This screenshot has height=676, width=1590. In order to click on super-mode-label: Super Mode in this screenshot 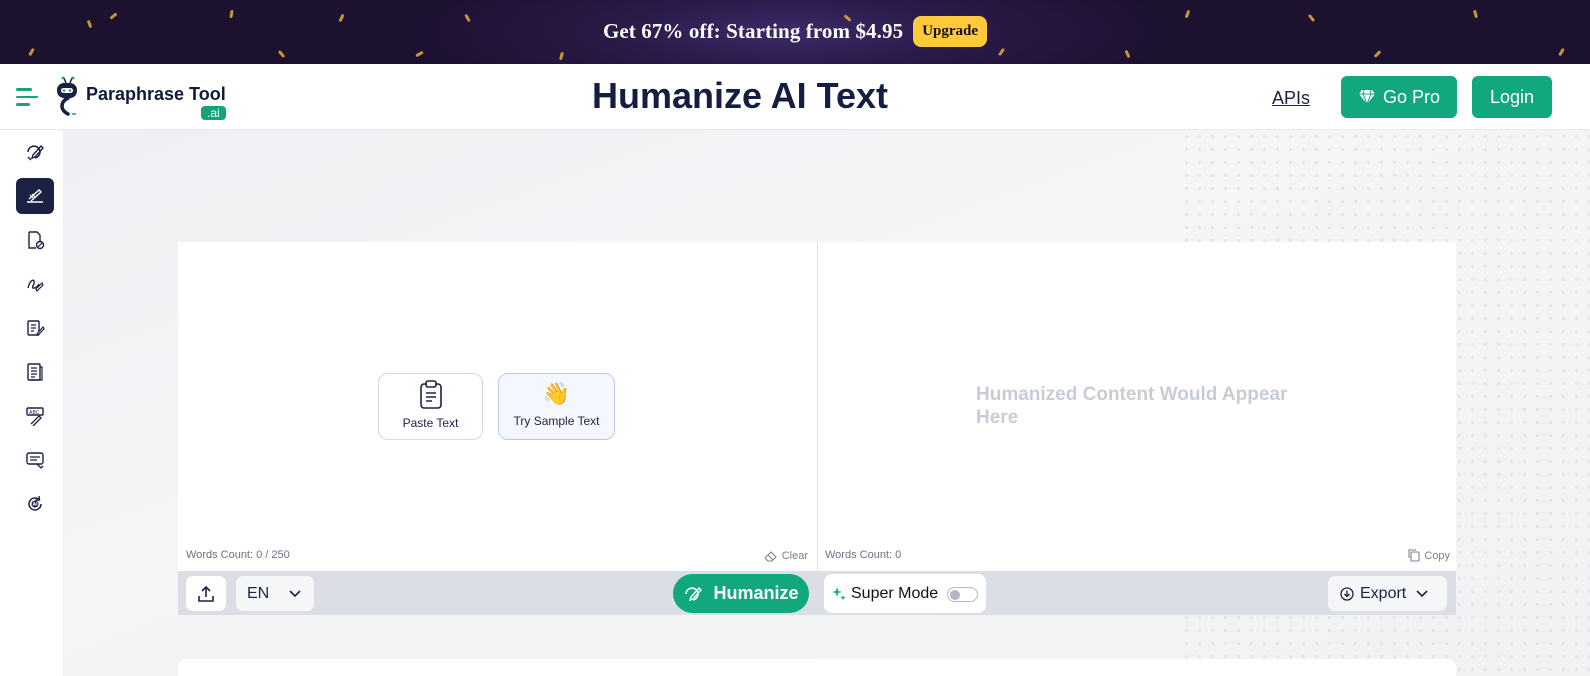, I will do `click(895, 593)`.